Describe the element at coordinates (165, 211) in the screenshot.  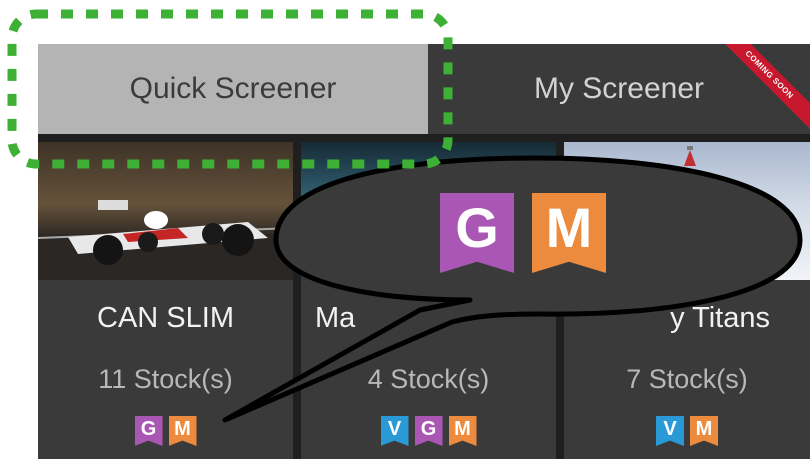
I see `race-car-image` at that location.